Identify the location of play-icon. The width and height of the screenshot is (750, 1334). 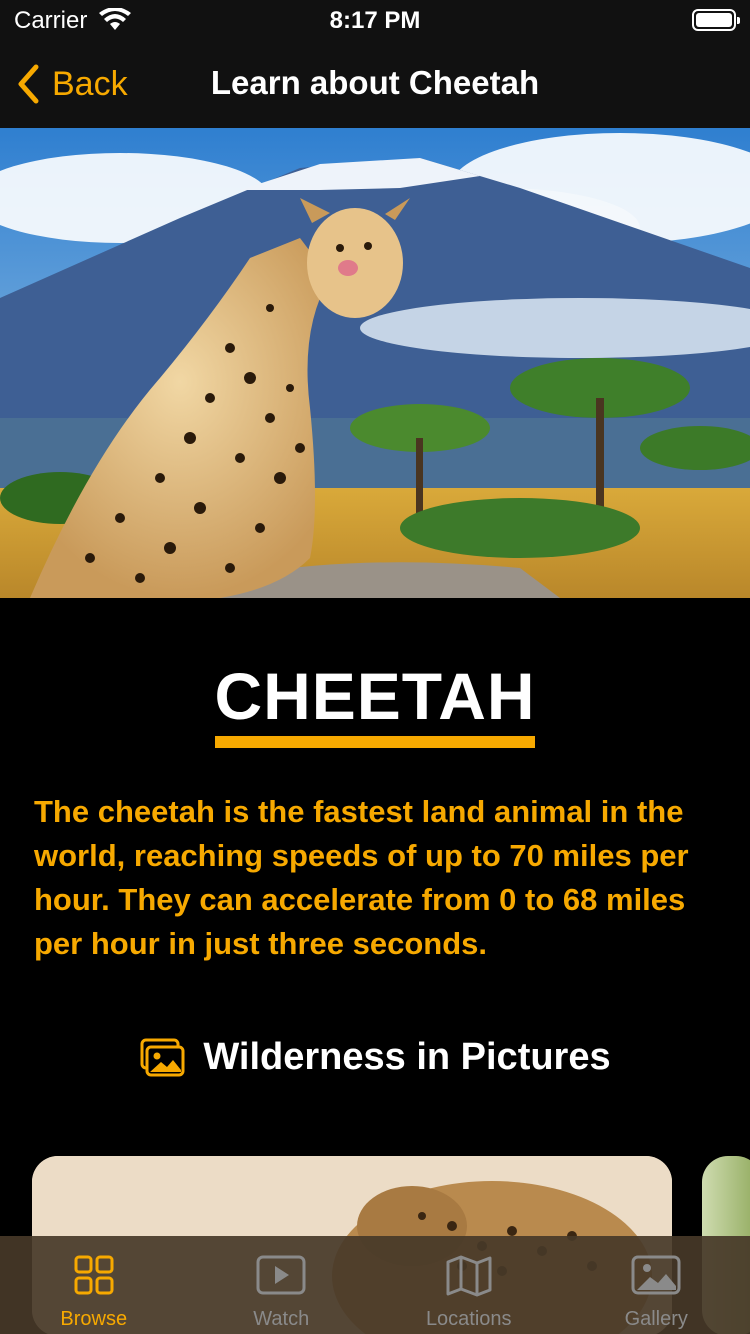
(281, 1275).